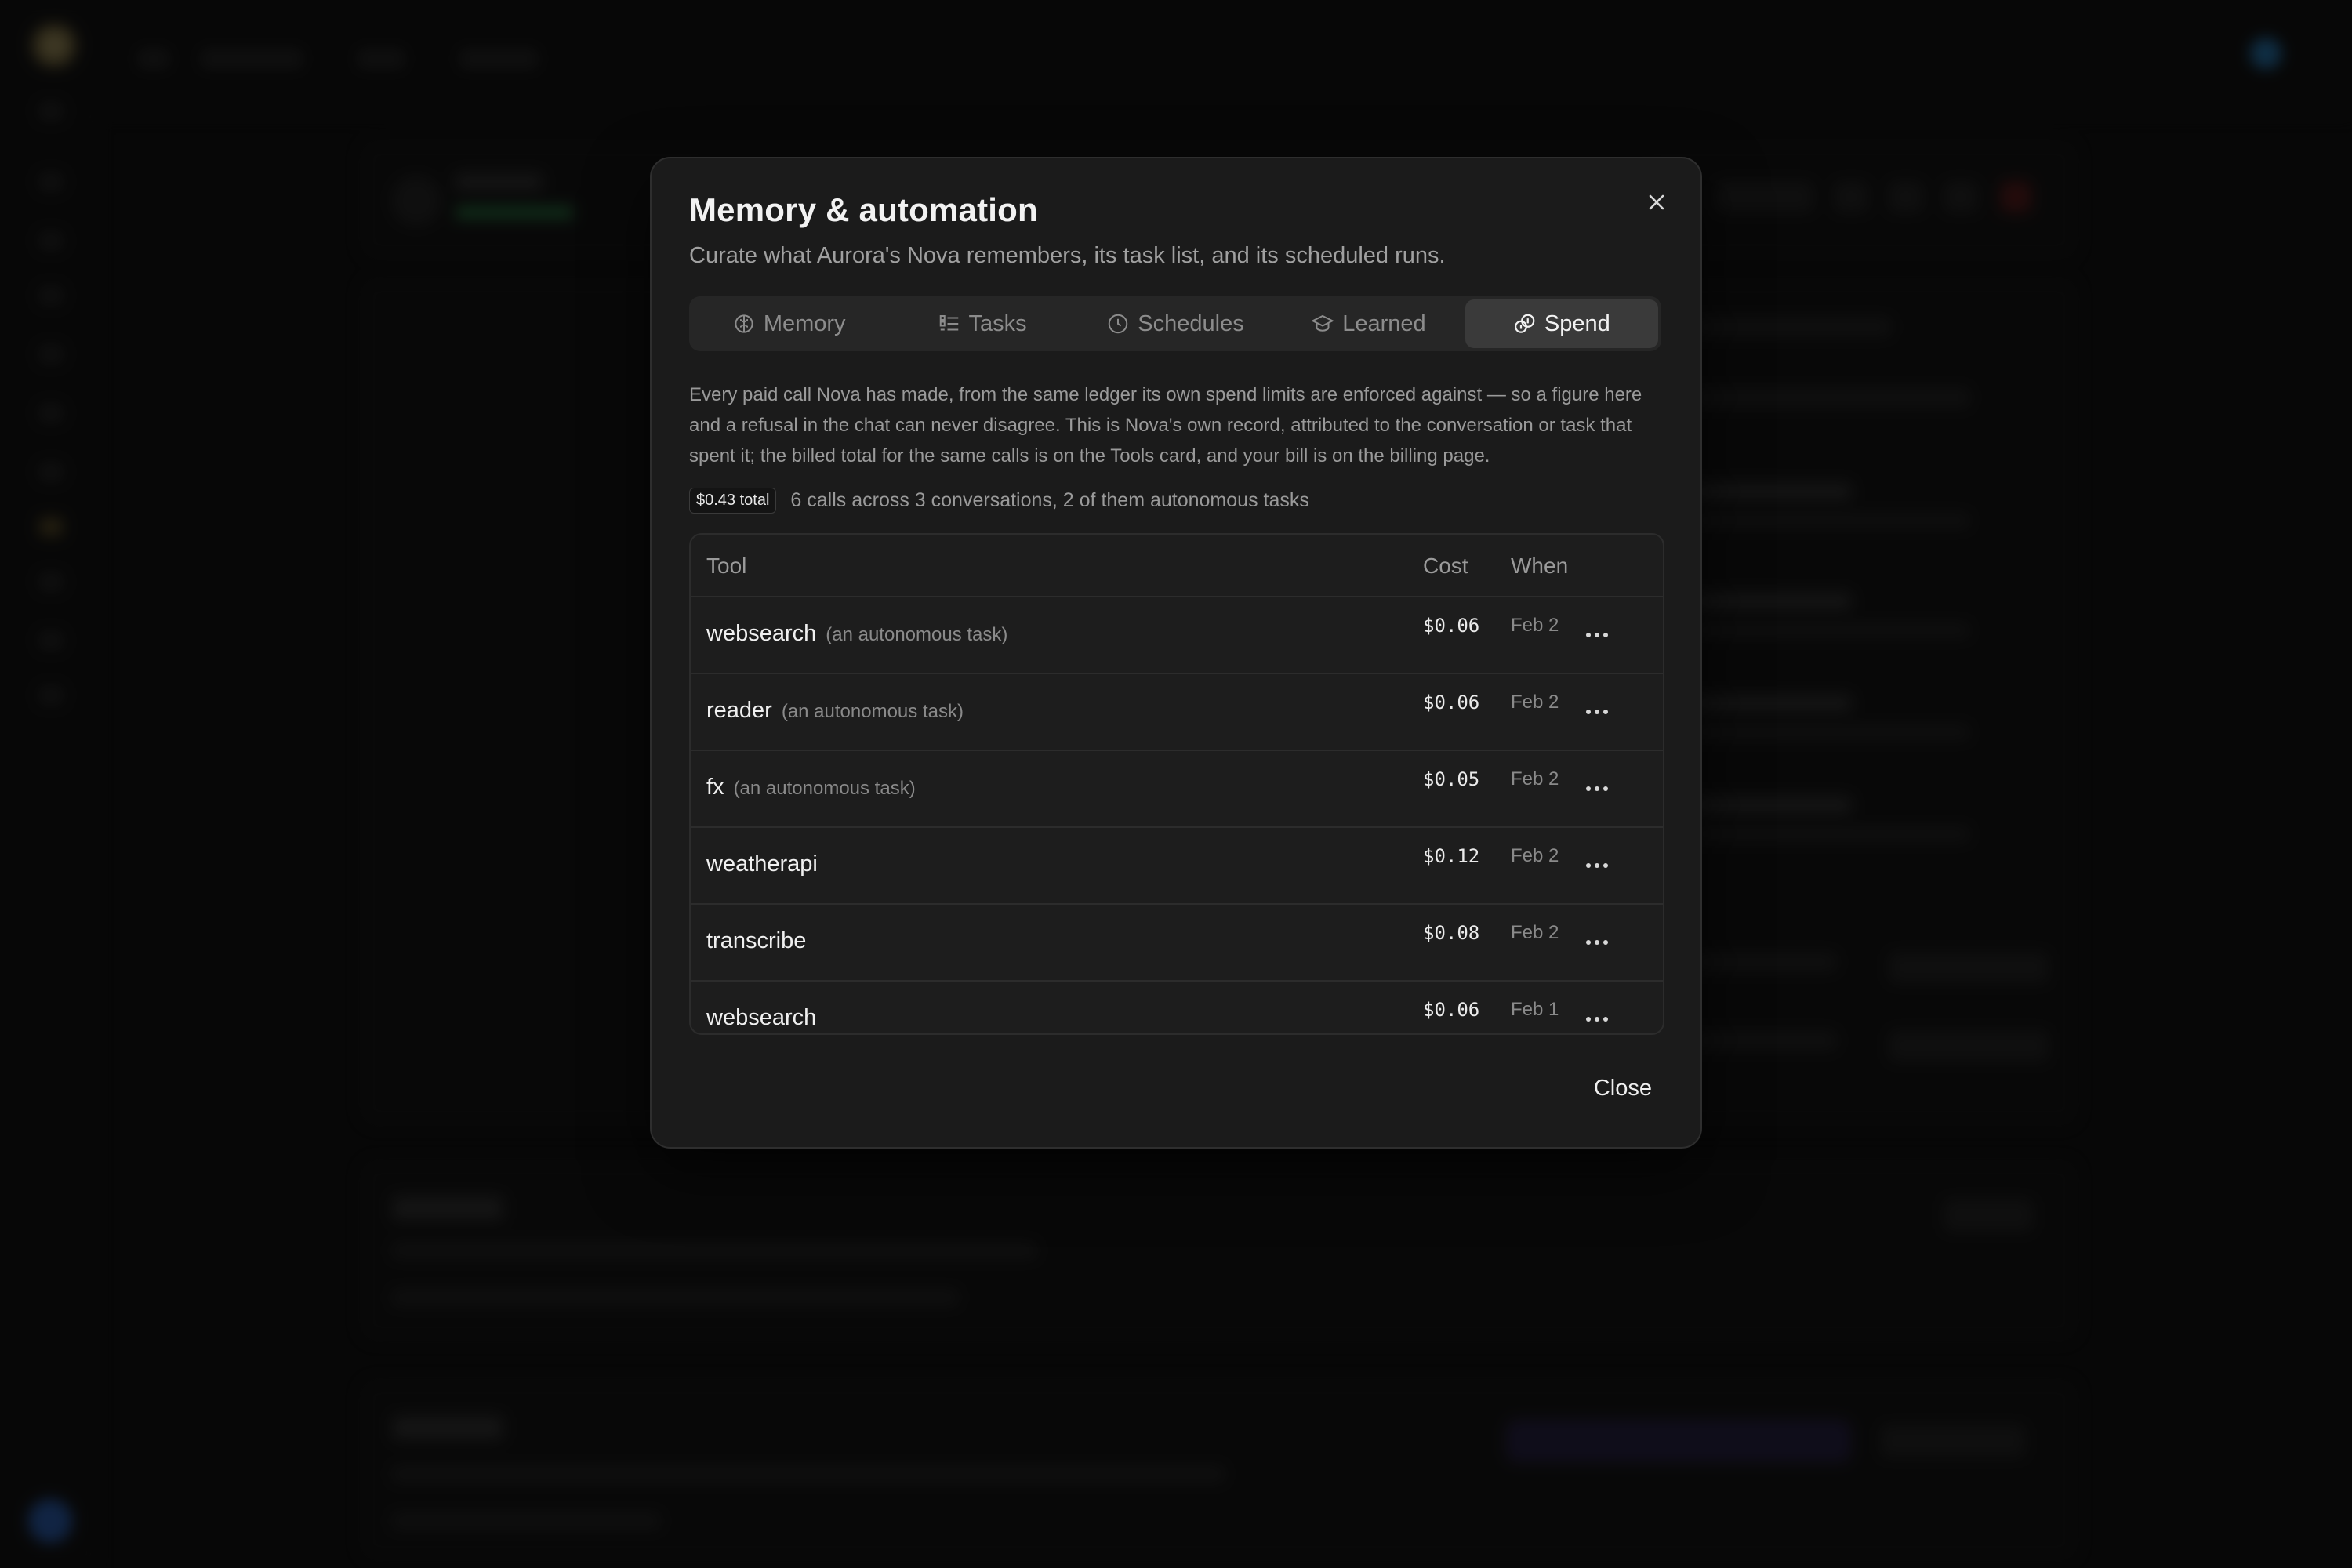 The image size is (2352, 1568). I want to click on tool-cell: weatherapi, so click(766, 864).